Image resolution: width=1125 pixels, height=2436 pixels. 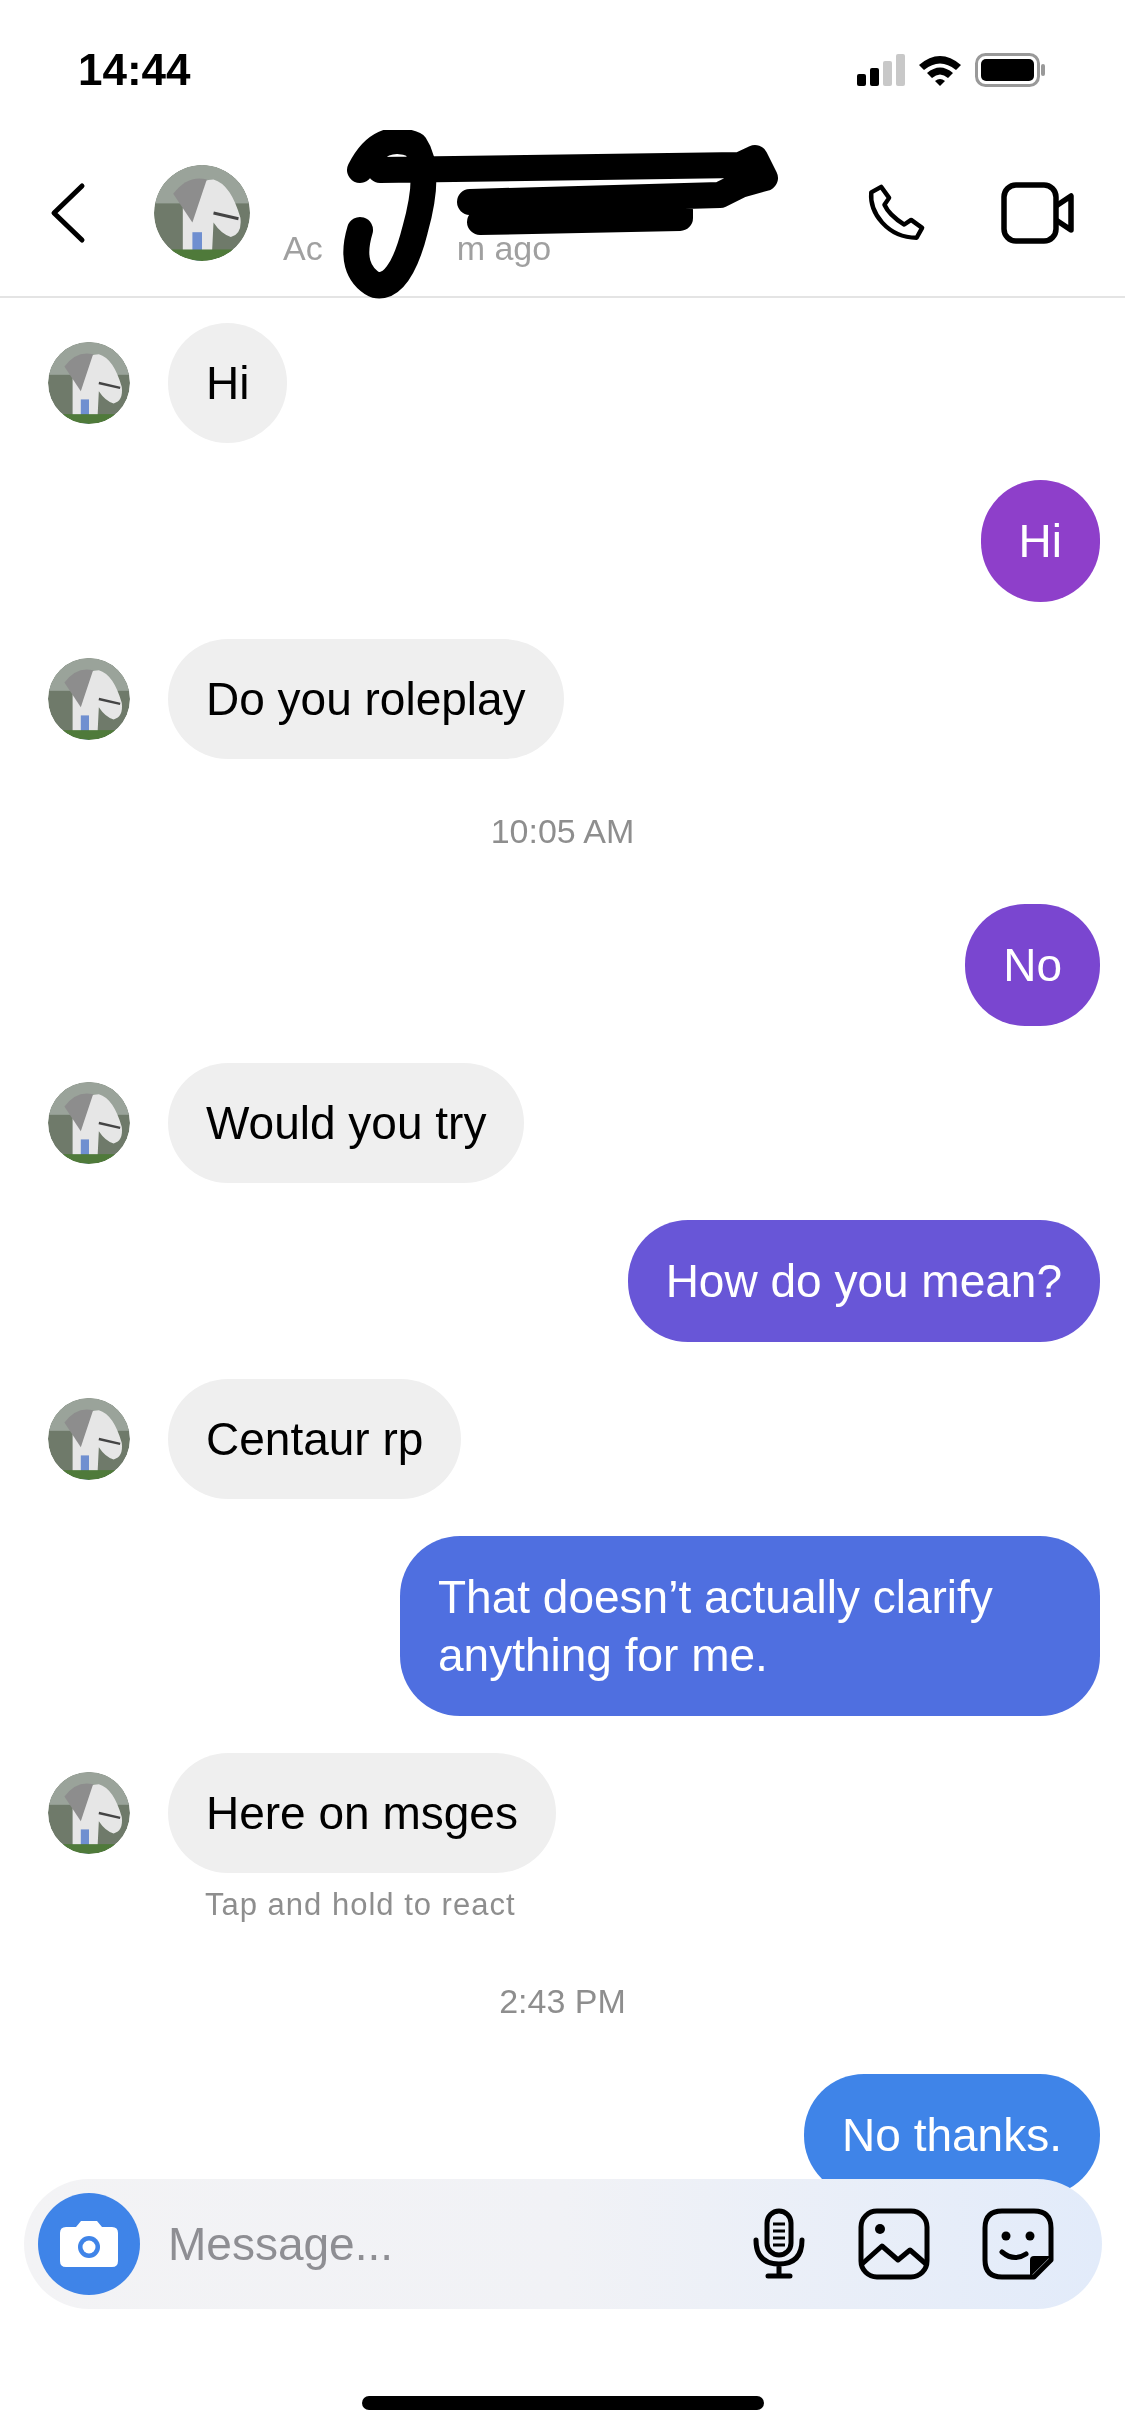 I want to click on received-message: Would you try, so click(x=346, y=1123).